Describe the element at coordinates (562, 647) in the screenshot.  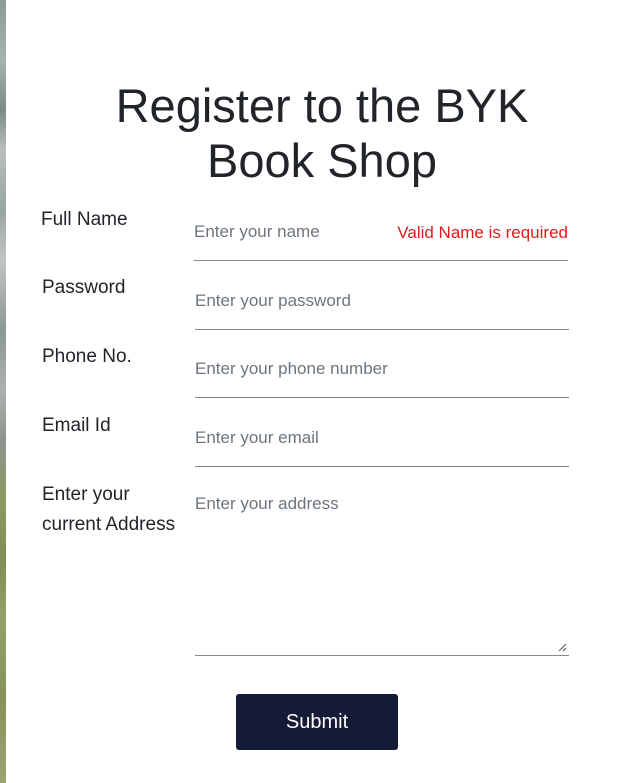
I see `resize-handle-icon` at that location.